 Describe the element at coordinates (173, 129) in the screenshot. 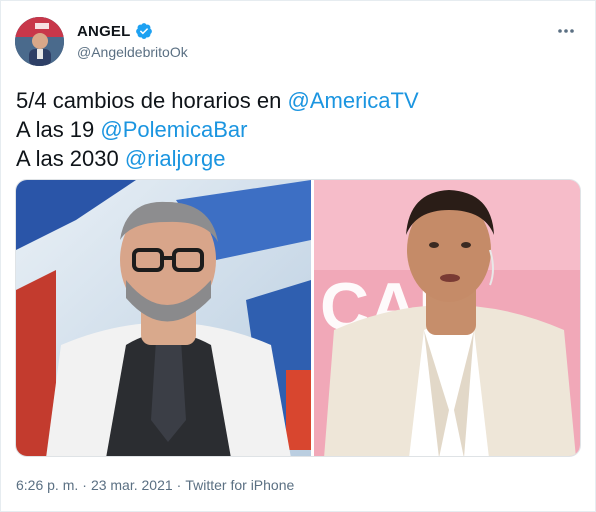

I see `mention-link: @PolemicaBar` at that location.